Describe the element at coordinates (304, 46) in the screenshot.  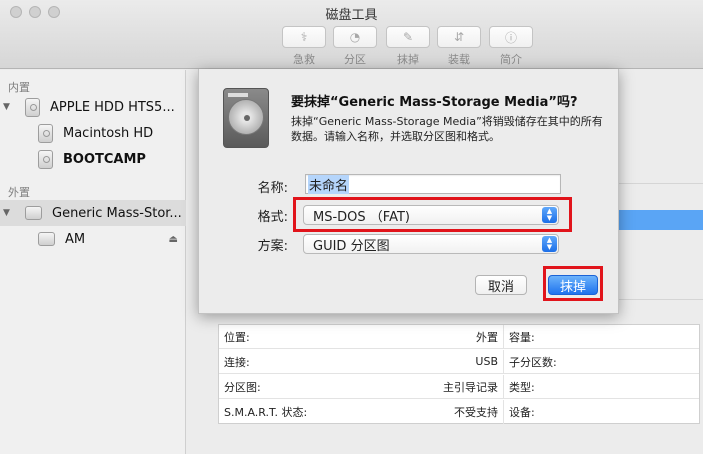
I see `toolbar-first-aid-button: ⚕ 急救` at that location.